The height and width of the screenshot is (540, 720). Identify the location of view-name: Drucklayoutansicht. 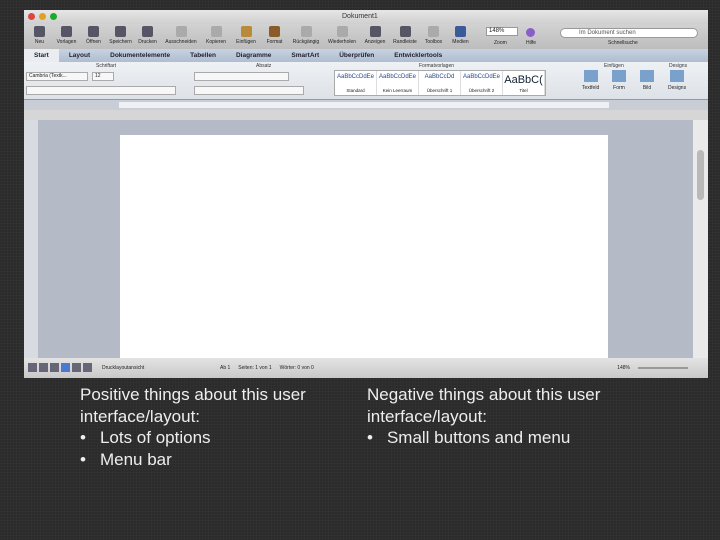
(123, 368).